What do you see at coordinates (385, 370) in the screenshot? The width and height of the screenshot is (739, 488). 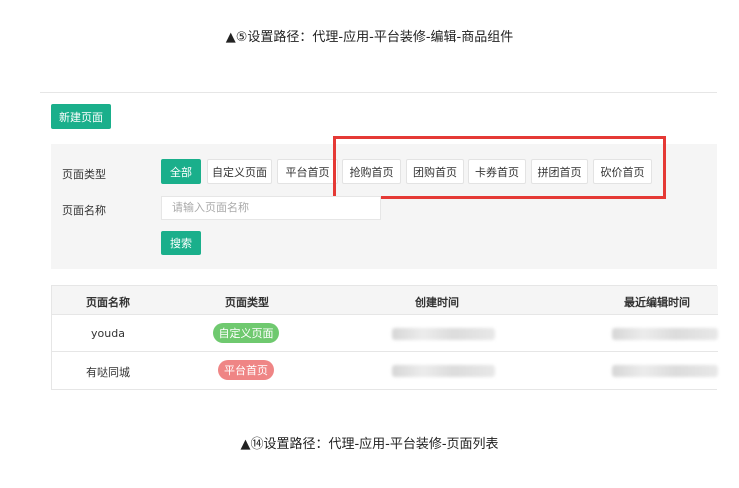 I see `table-row: 有哒同城 平台首页` at bounding box center [385, 370].